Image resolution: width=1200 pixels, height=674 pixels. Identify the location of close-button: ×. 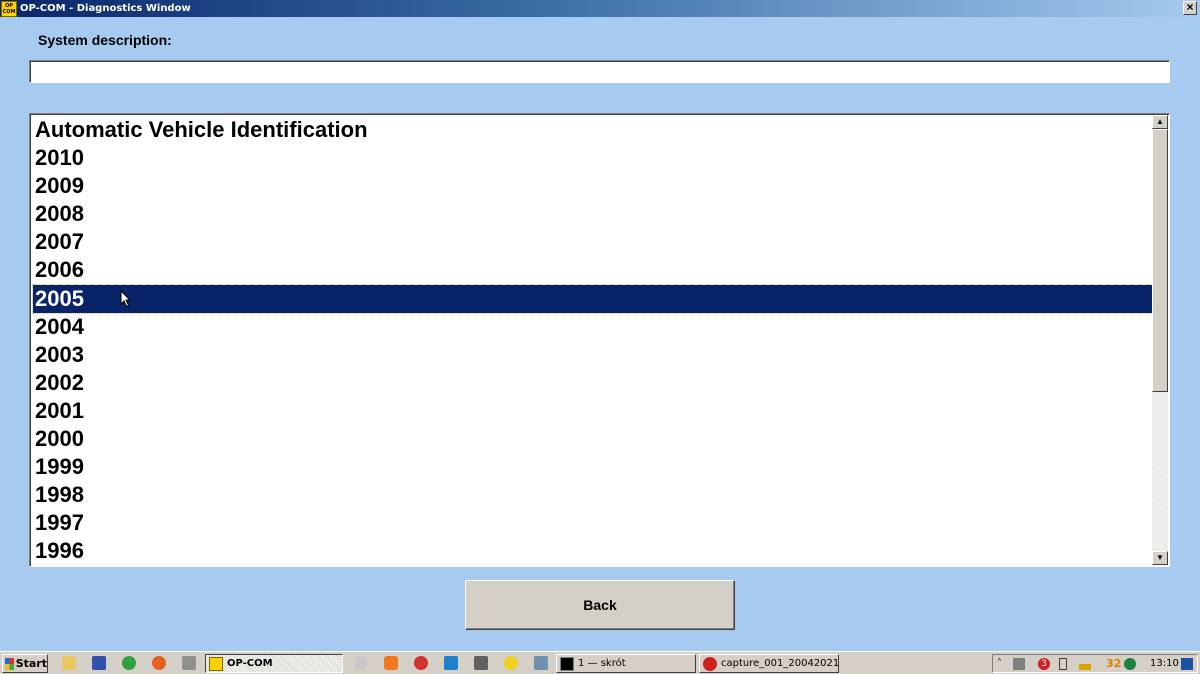
(1190, 8).